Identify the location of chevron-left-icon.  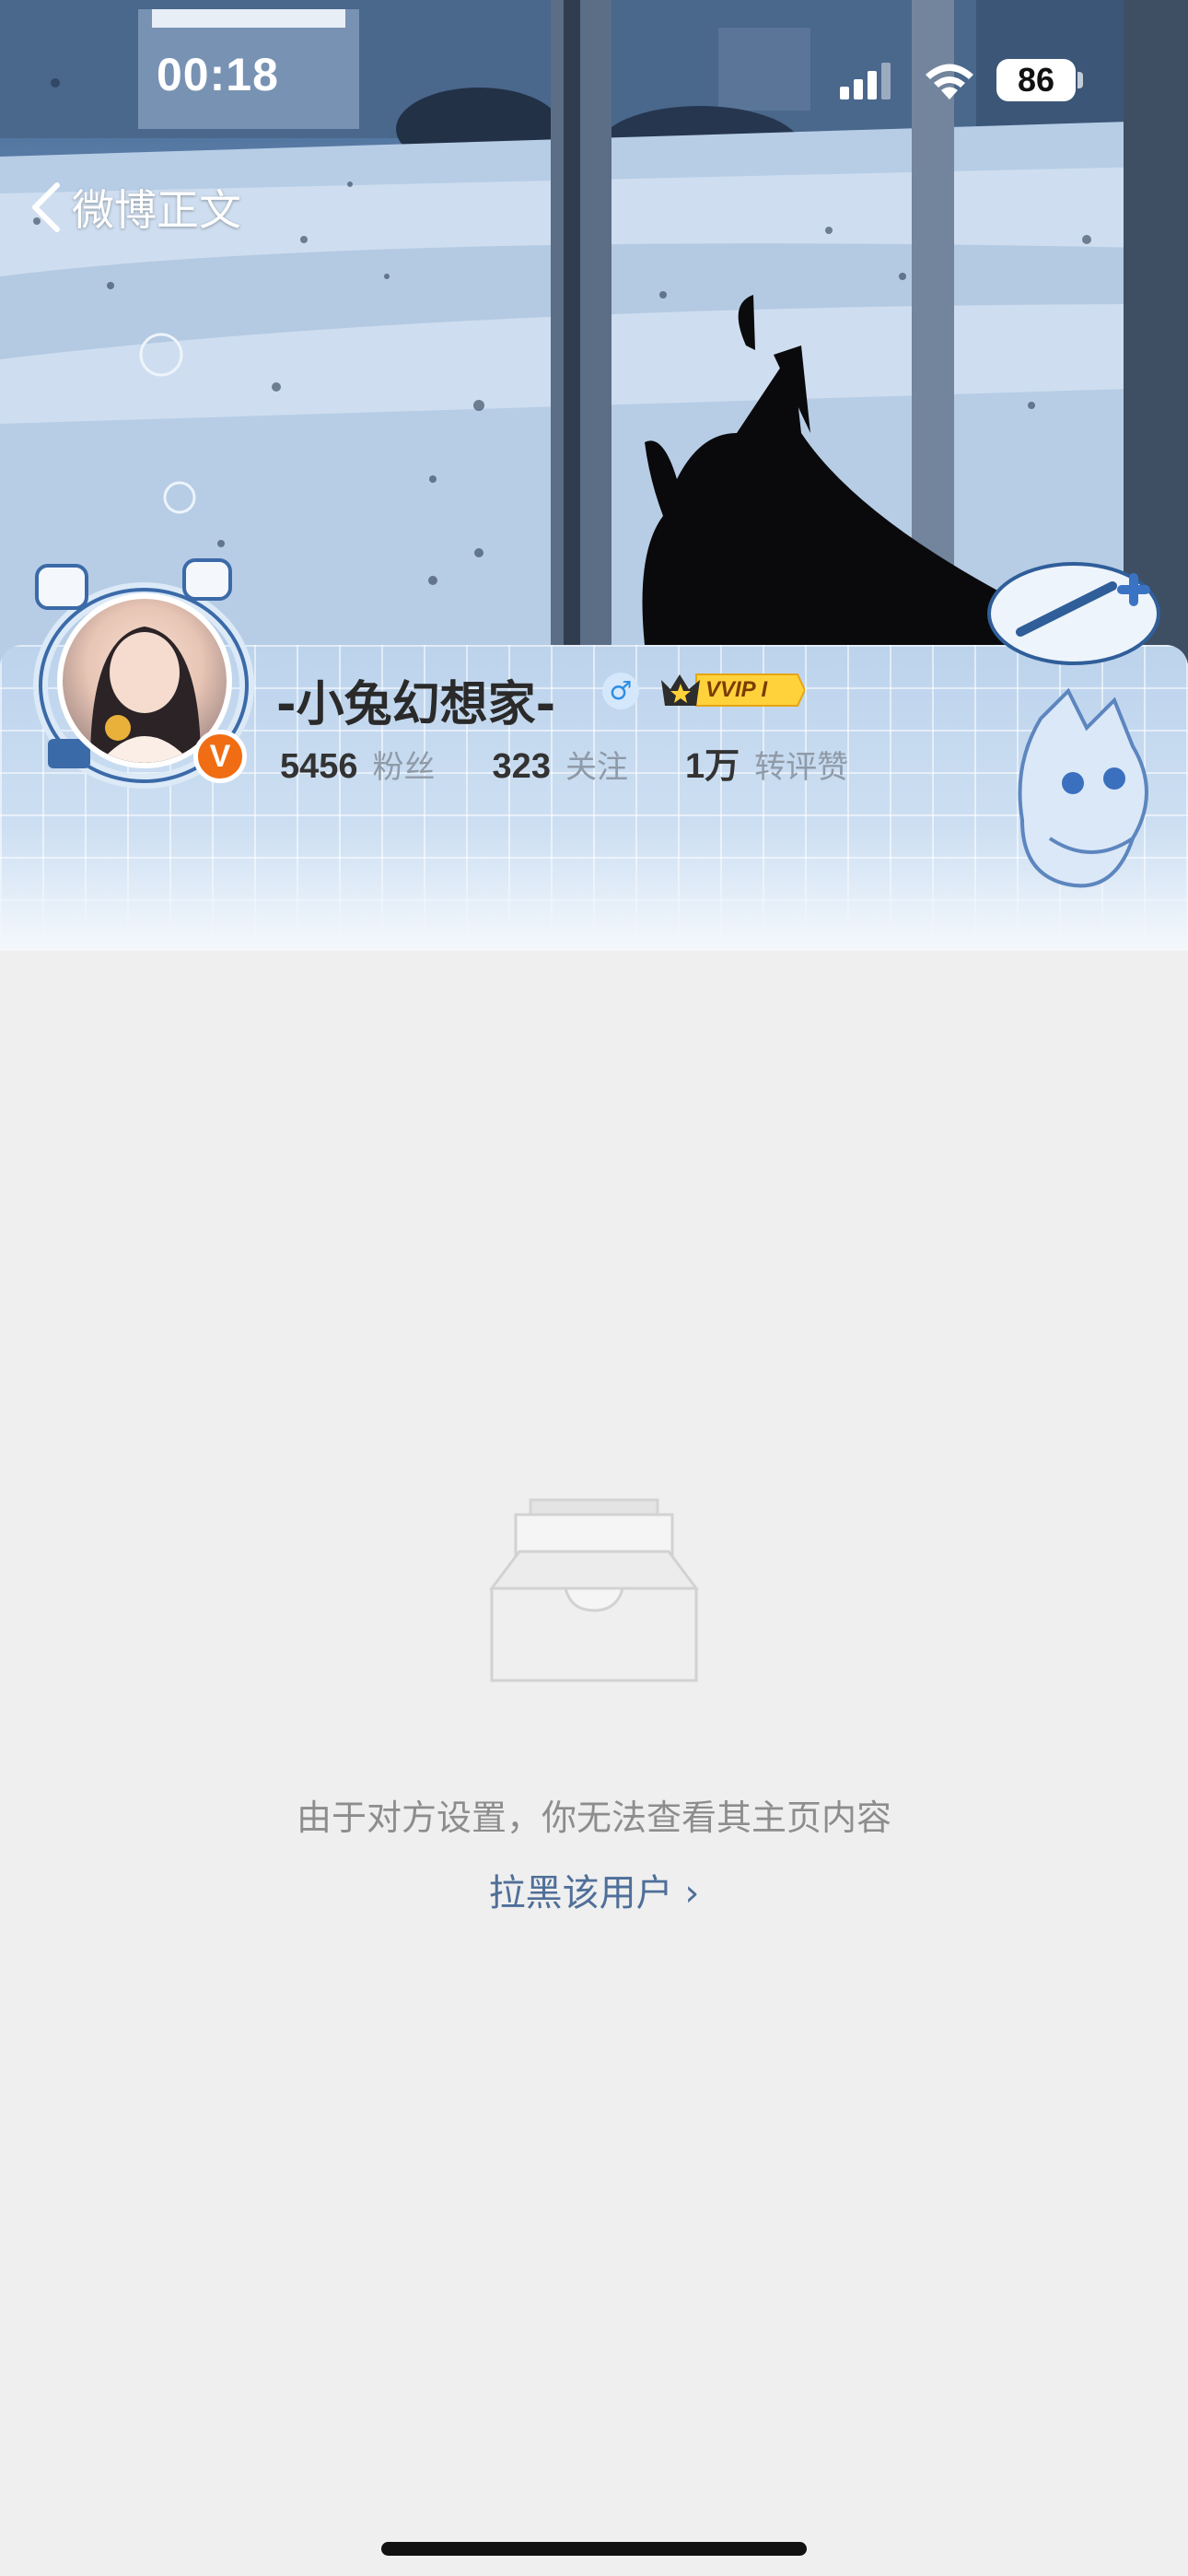
(46, 207).